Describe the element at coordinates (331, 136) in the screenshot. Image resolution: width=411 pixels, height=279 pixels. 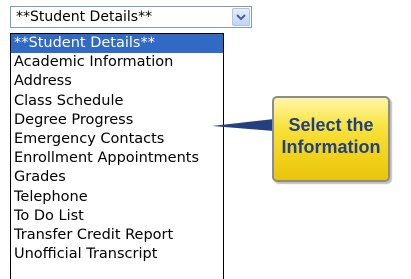
I see `callout-text: Select the Information` at that location.